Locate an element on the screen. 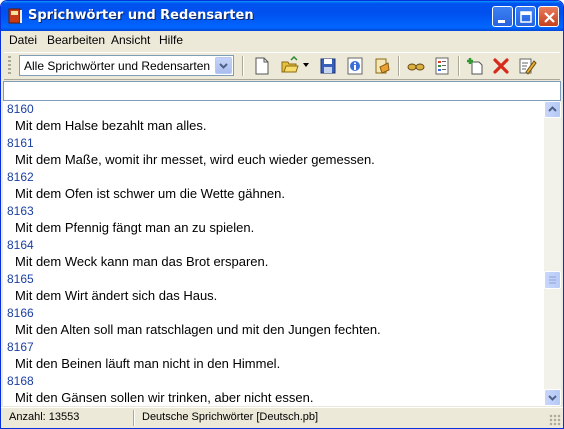  entry-text: Mit dem Weck kann man das Brot ersparen. is located at coordinates (142, 261).